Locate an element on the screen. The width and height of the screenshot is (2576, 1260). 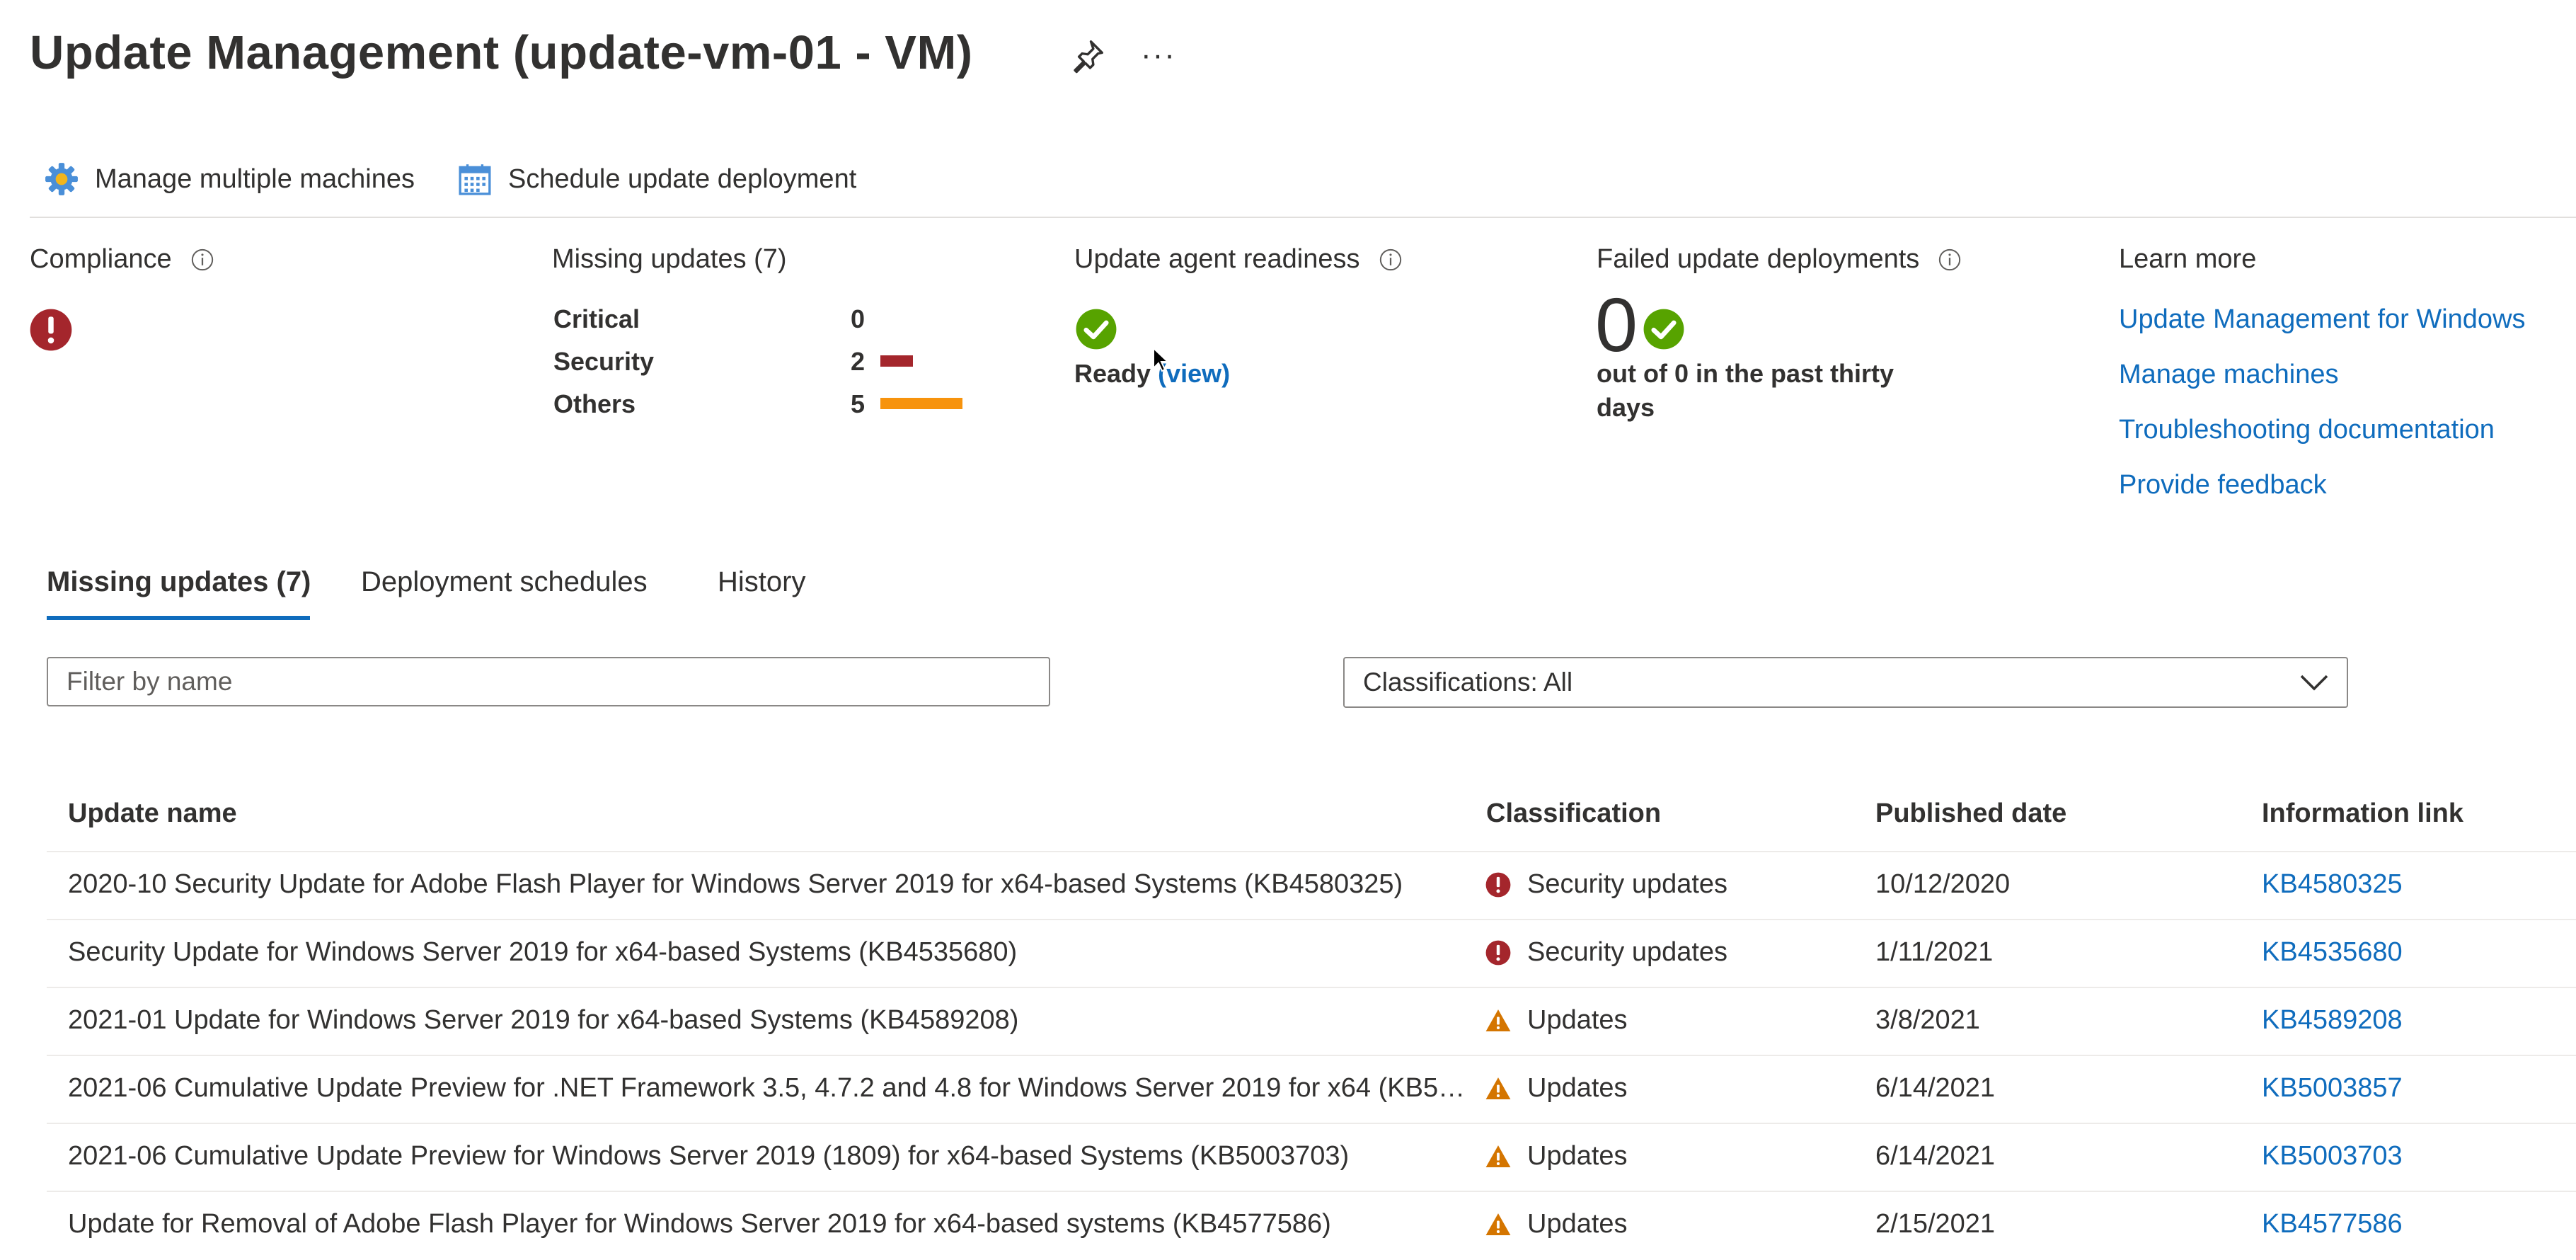
critical-label: Critical is located at coordinates (597, 318).